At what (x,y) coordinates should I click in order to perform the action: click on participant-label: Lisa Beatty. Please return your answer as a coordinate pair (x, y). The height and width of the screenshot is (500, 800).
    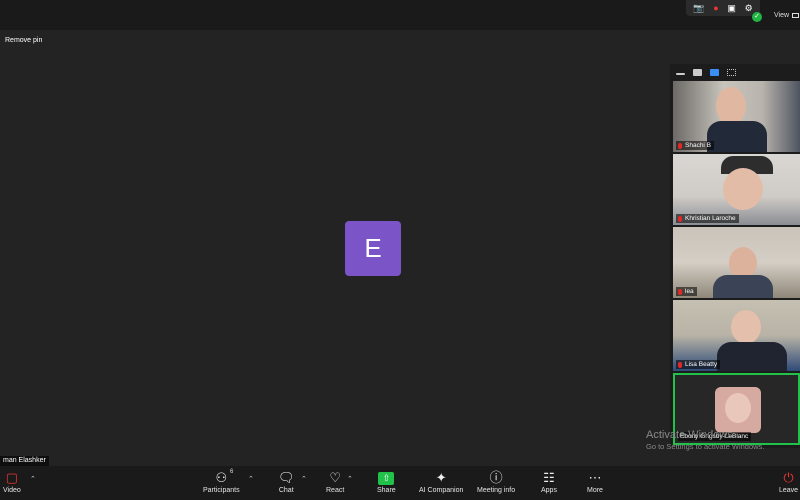
    Looking at the image, I should click on (698, 364).